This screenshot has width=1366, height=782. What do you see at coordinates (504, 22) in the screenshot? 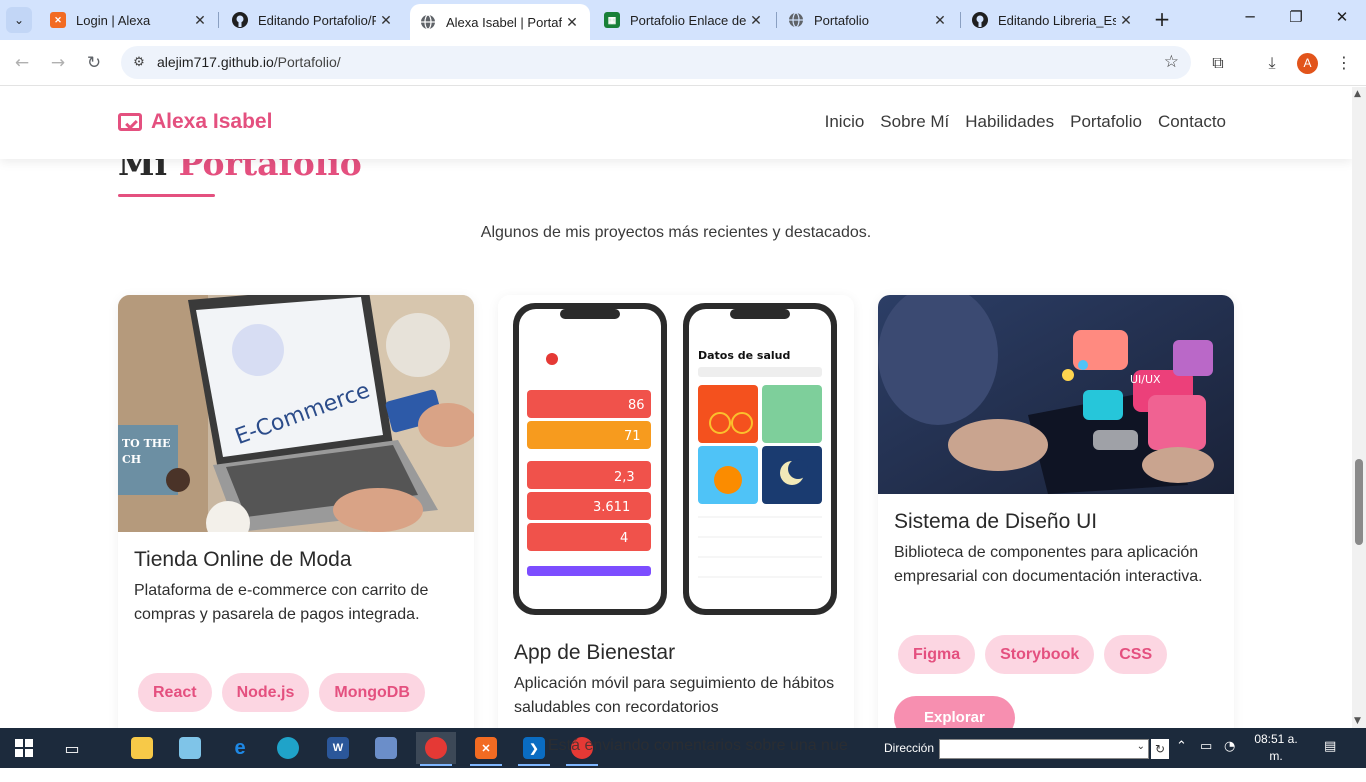
I see `tab-title: Alexa Isabel | Portafol` at bounding box center [504, 22].